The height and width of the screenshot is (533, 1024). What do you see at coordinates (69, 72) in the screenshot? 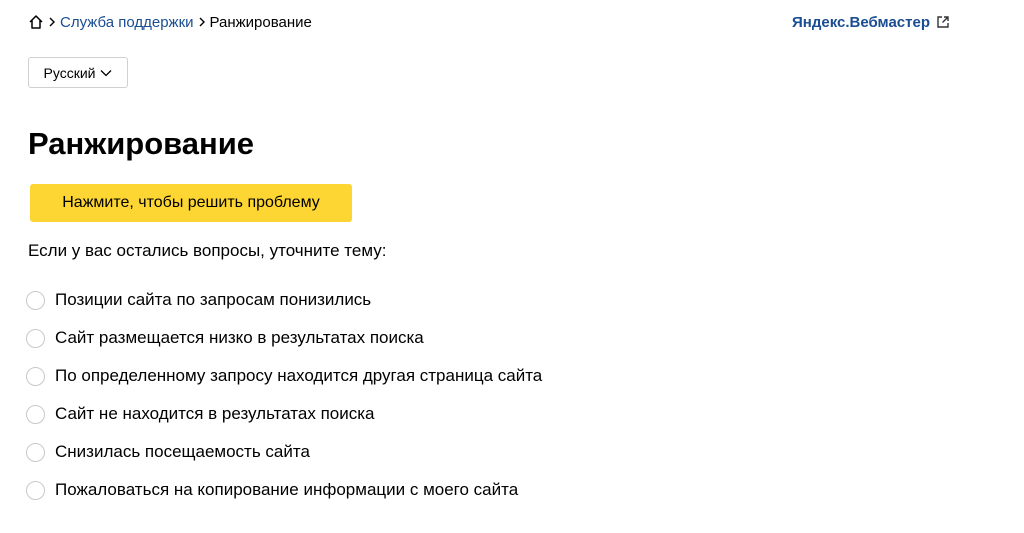
I see `language-selected-value: Русский` at bounding box center [69, 72].